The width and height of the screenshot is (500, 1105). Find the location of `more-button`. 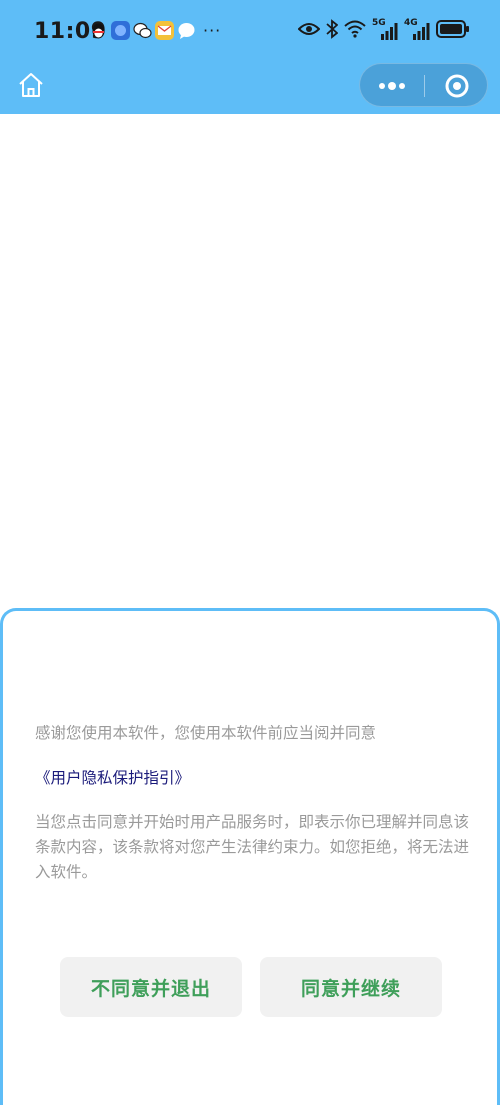

more-button is located at coordinates (392, 86).